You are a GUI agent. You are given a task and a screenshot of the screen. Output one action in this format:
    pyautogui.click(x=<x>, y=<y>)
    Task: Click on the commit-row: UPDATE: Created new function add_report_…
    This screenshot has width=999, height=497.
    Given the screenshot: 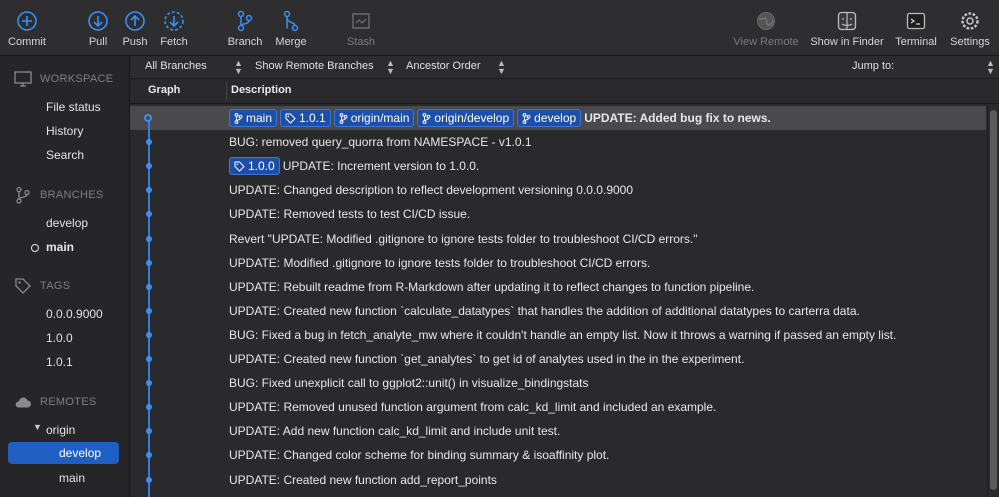 What is the action you would take?
    pyautogui.click(x=558, y=480)
    